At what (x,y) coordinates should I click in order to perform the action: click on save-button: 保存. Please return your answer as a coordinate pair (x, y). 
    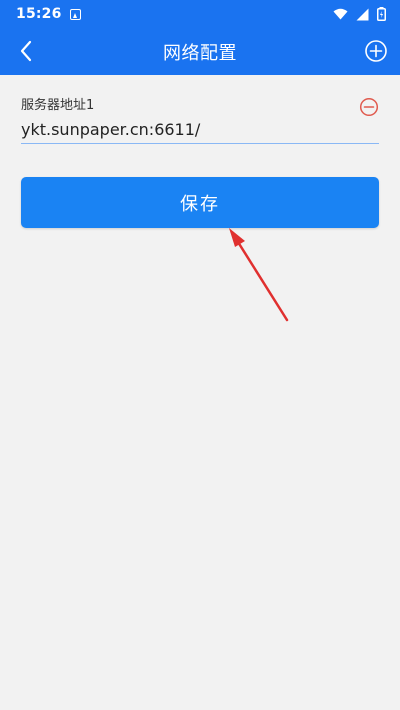
    Looking at the image, I should click on (200, 202).